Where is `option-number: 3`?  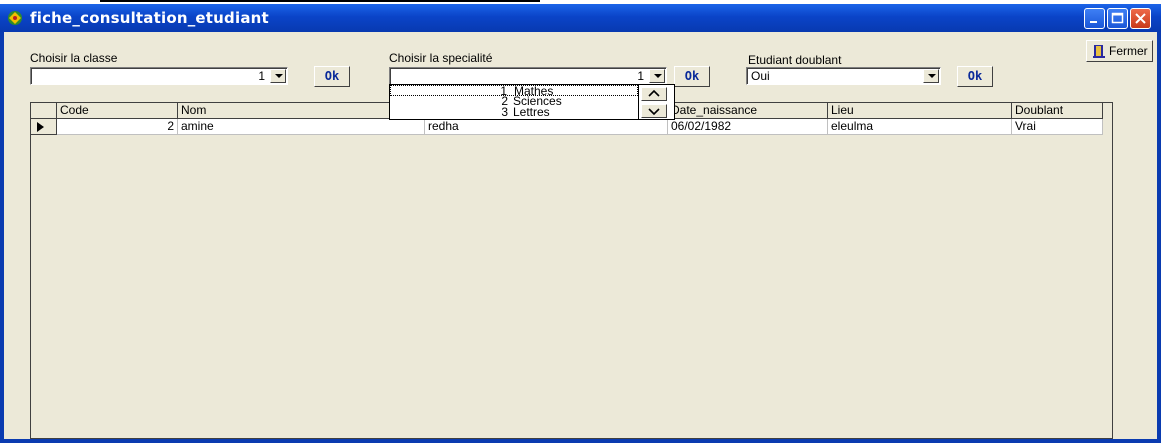
option-number: 3 is located at coordinates (504, 112).